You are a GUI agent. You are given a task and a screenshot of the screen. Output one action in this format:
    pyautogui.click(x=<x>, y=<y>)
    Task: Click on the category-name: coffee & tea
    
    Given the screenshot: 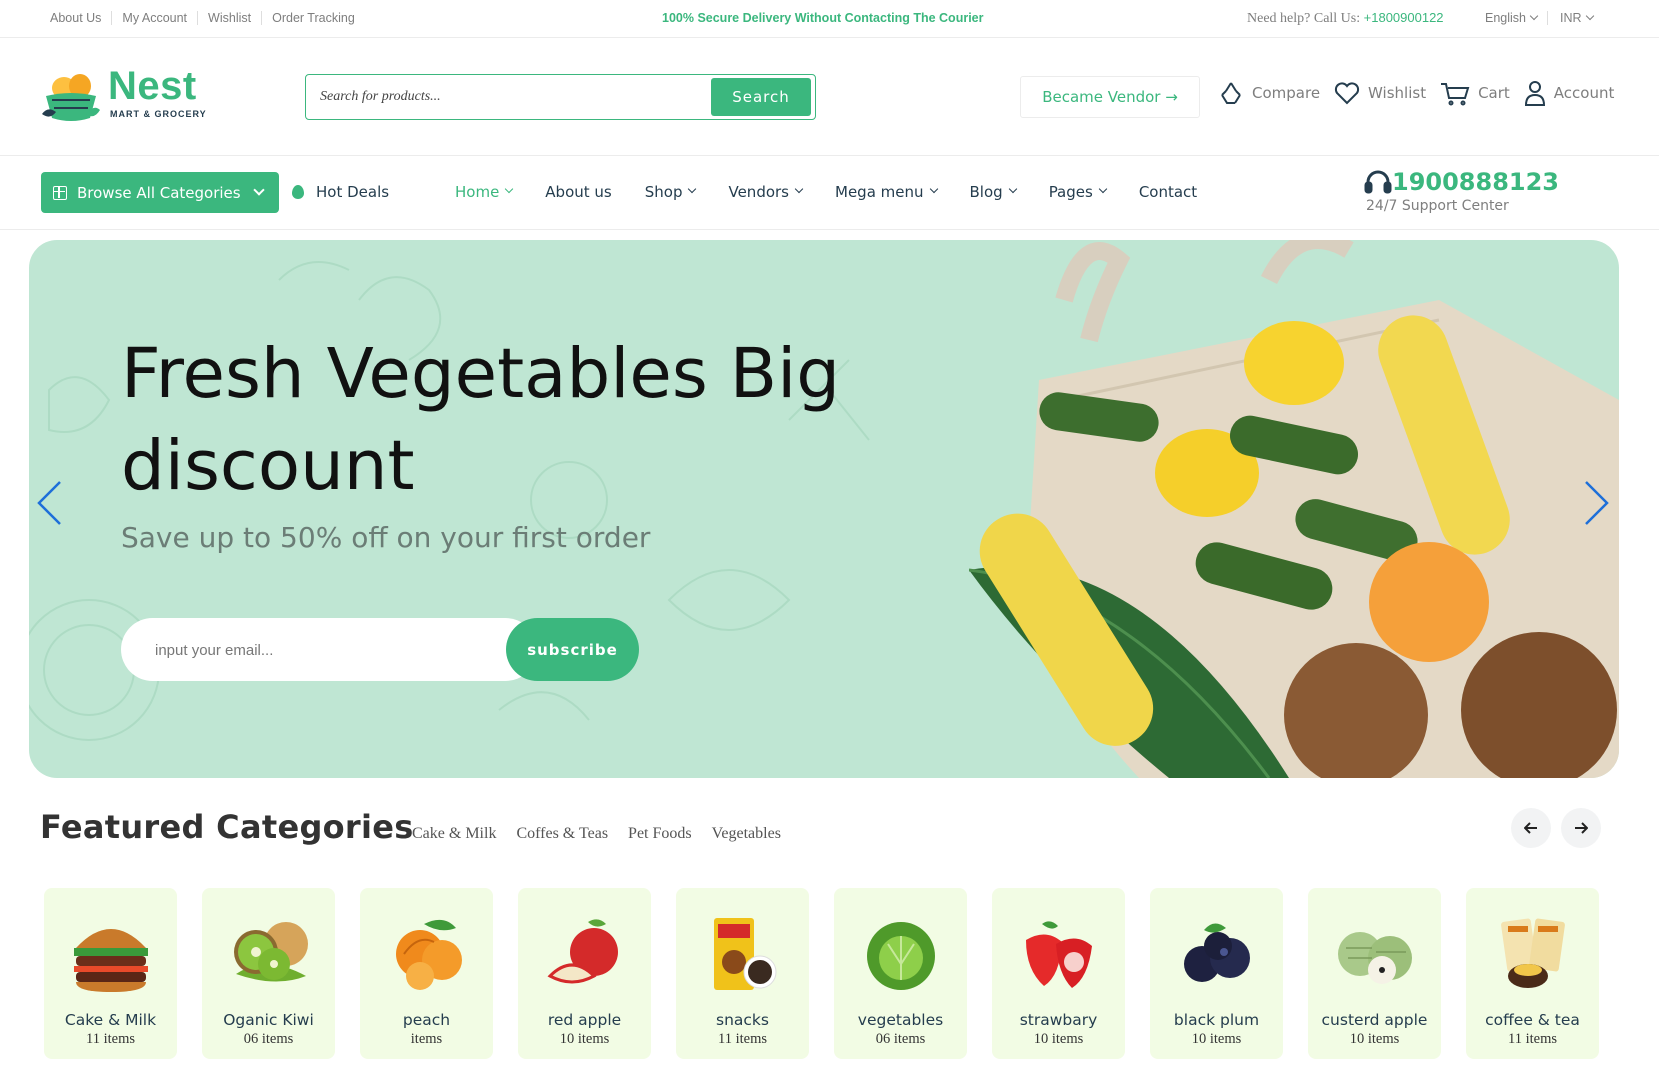 What is the action you would take?
    pyautogui.click(x=1532, y=1020)
    